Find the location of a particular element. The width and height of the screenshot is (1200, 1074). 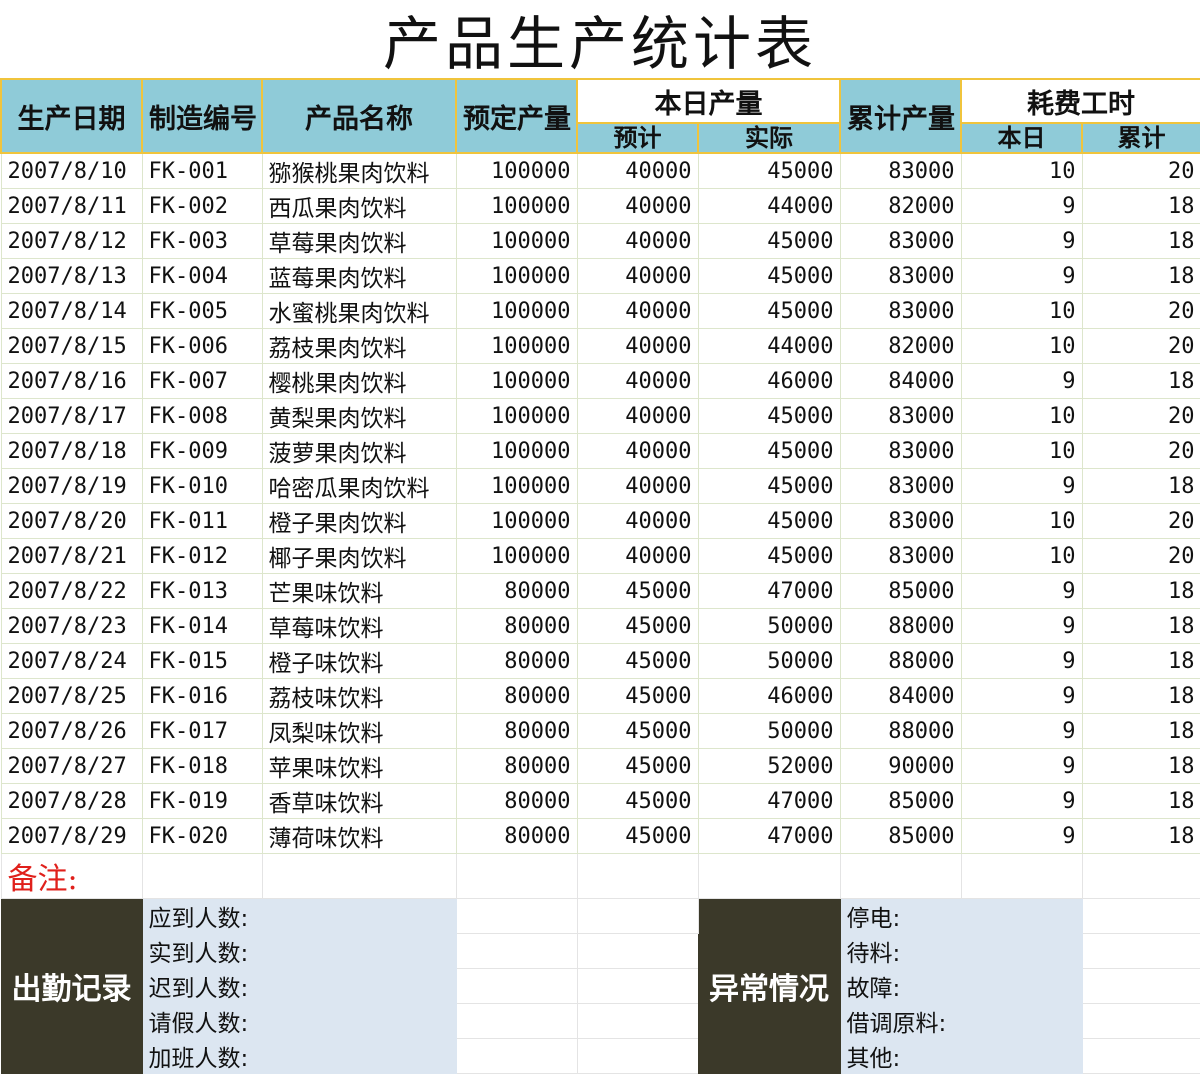

attendance-item: 迟到人数: is located at coordinates (299, 986).